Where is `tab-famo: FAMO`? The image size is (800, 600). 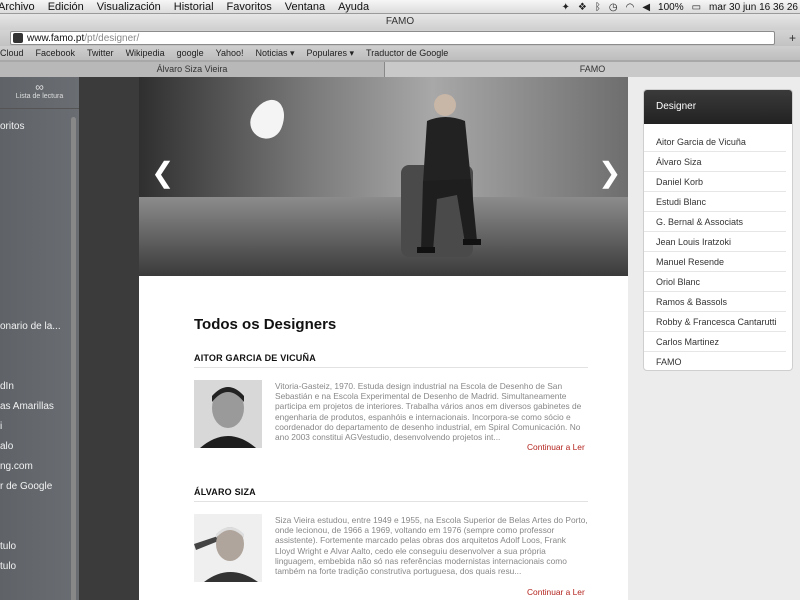
tab-famo: FAMO is located at coordinates (592, 69).